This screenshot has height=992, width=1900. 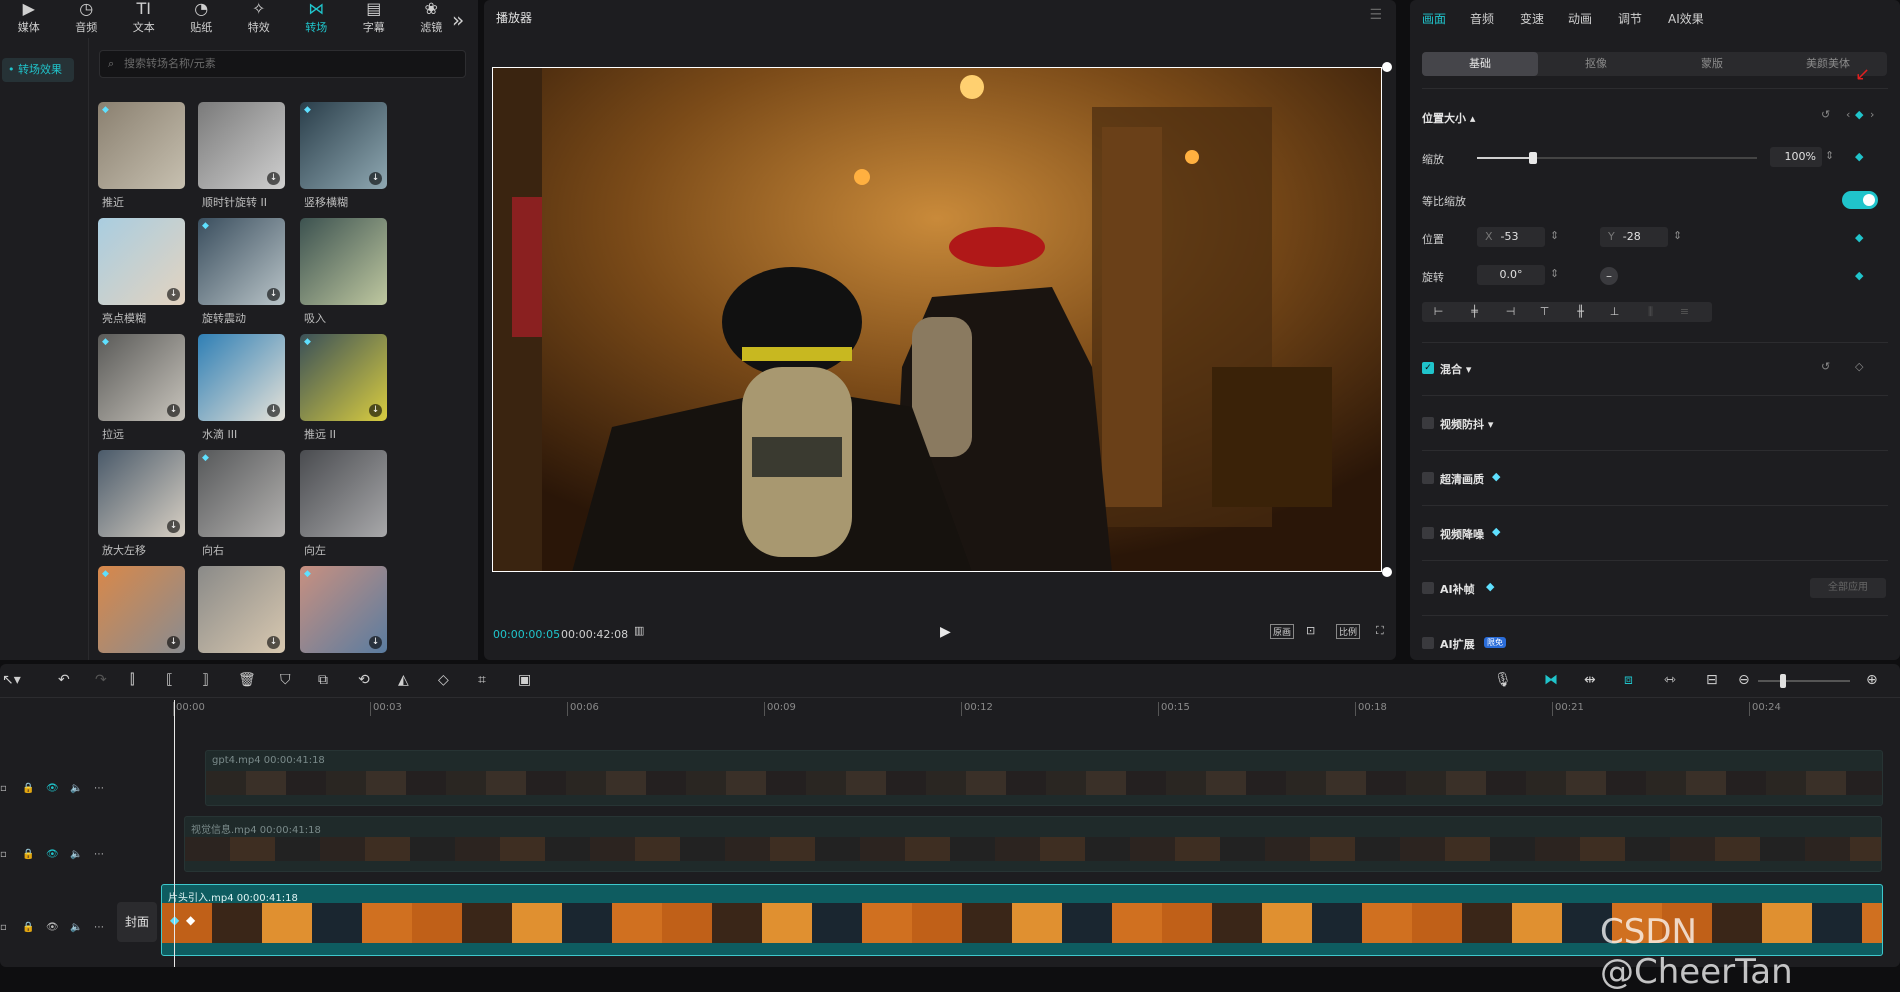 What do you see at coordinates (1670, 680) in the screenshot?
I see `preview-axis-icon: ⇿` at bounding box center [1670, 680].